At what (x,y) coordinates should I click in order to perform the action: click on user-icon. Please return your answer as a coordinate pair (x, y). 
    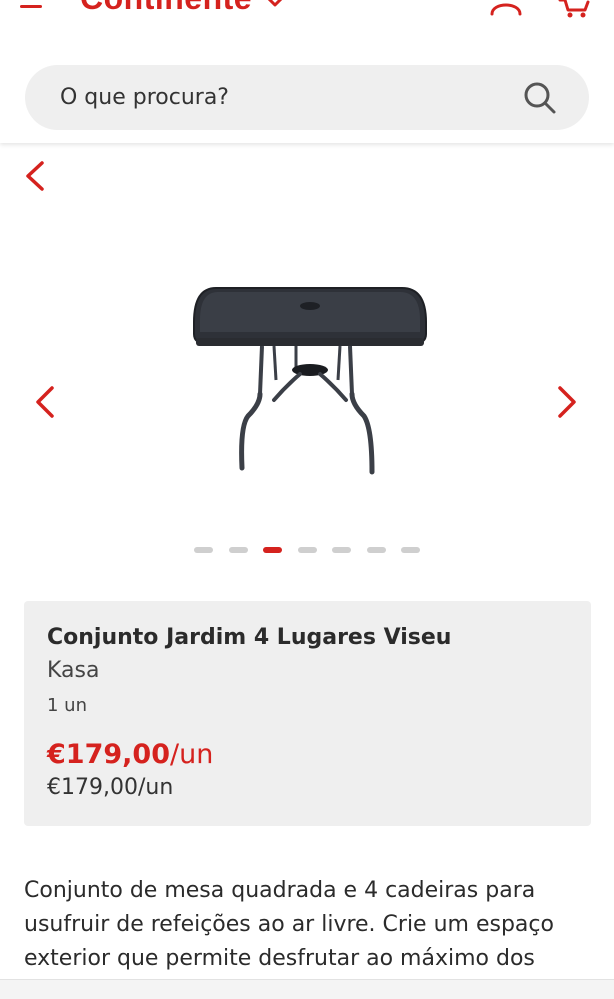
    Looking at the image, I should click on (506, 8).